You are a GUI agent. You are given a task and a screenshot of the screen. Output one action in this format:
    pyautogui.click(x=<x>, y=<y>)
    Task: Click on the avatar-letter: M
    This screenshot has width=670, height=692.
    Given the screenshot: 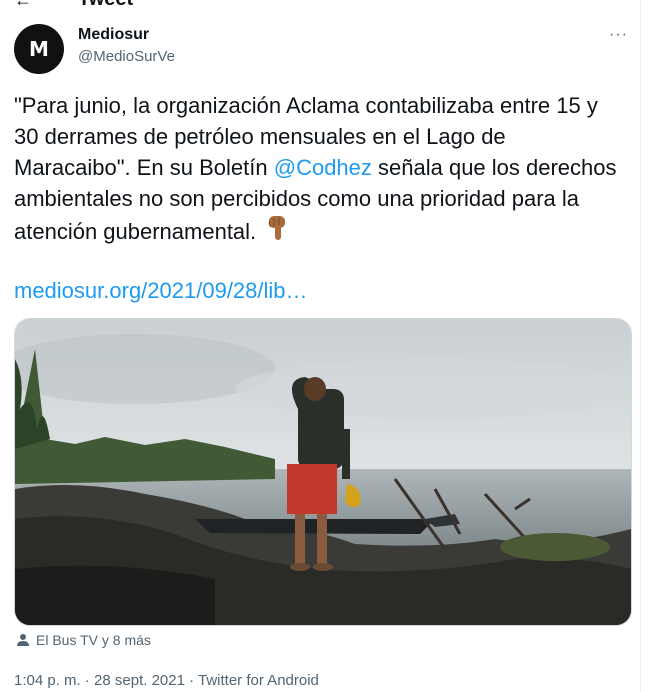 What is the action you would take?
    pyautogui.click(x=39, y=49)
    